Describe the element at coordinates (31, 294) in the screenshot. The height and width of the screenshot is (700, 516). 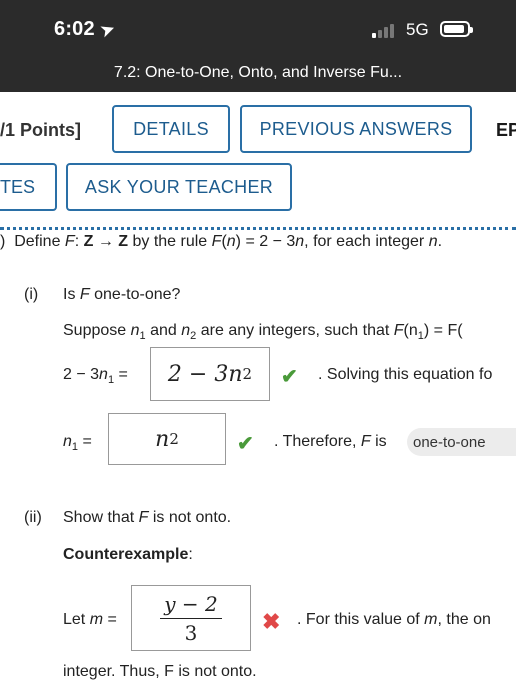
I see `part-i-label: (i)` at that location.